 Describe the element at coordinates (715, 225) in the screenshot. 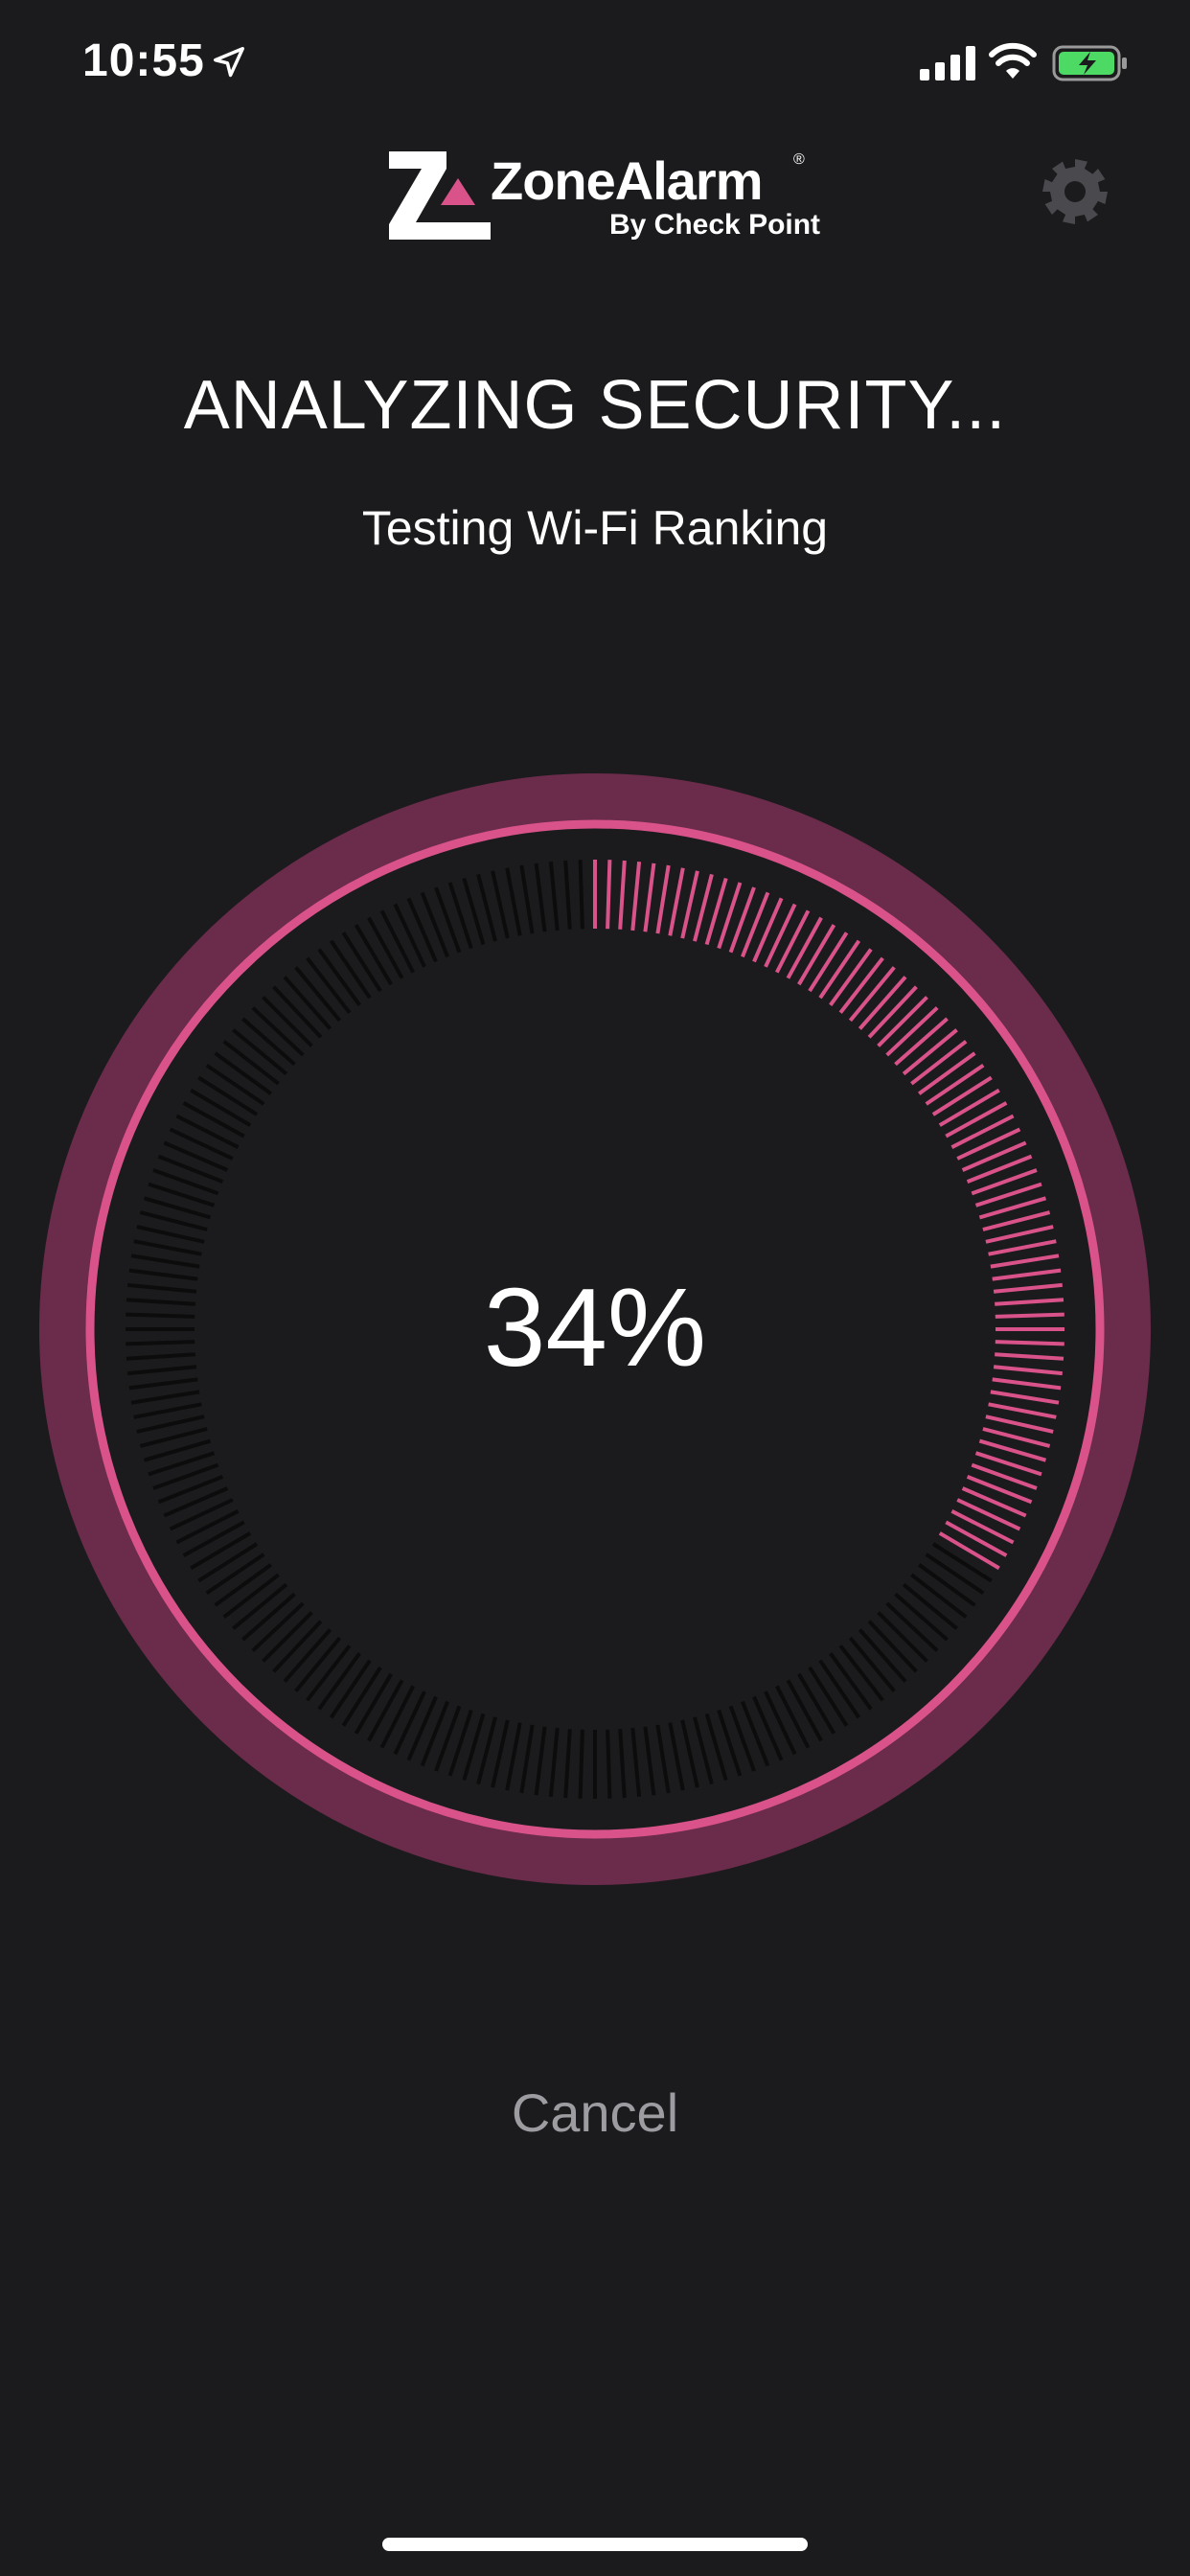

I see `logo-tagline: By Check Point` at that location.